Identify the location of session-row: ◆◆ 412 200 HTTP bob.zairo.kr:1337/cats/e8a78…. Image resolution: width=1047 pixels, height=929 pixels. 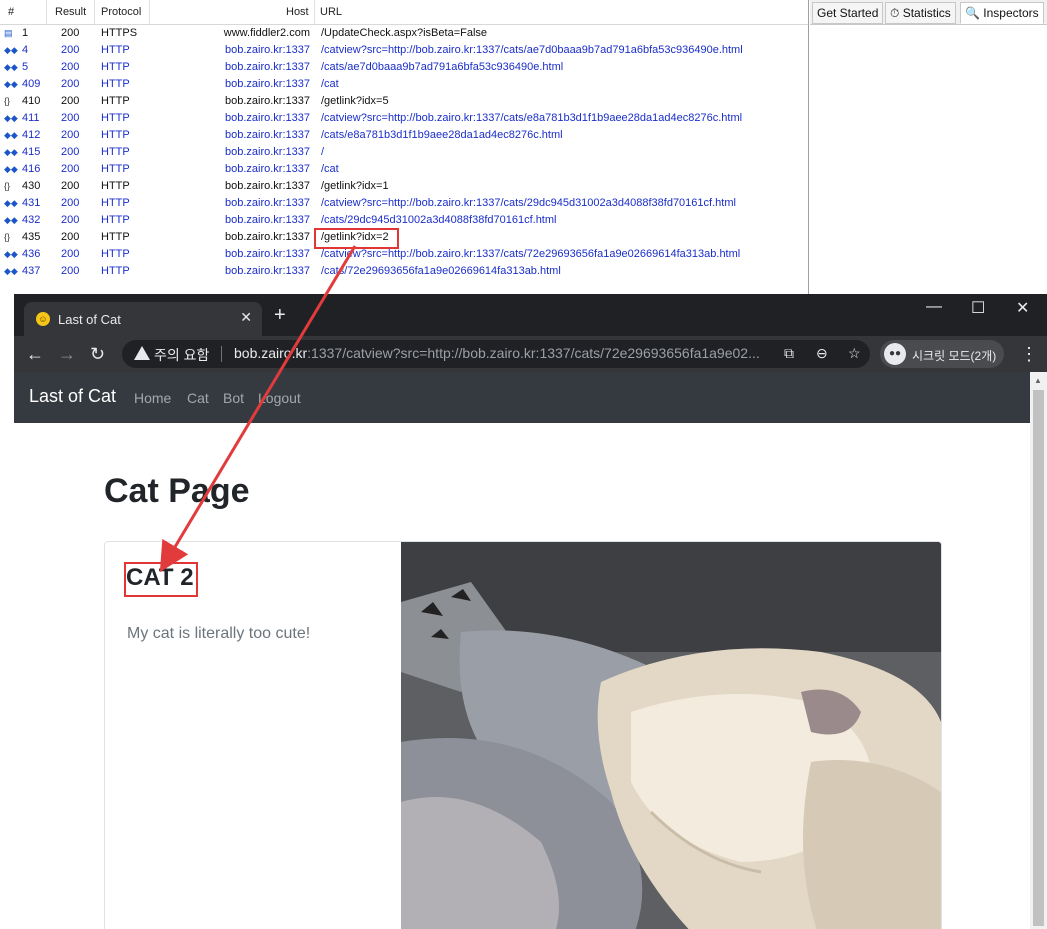
(404, 135).